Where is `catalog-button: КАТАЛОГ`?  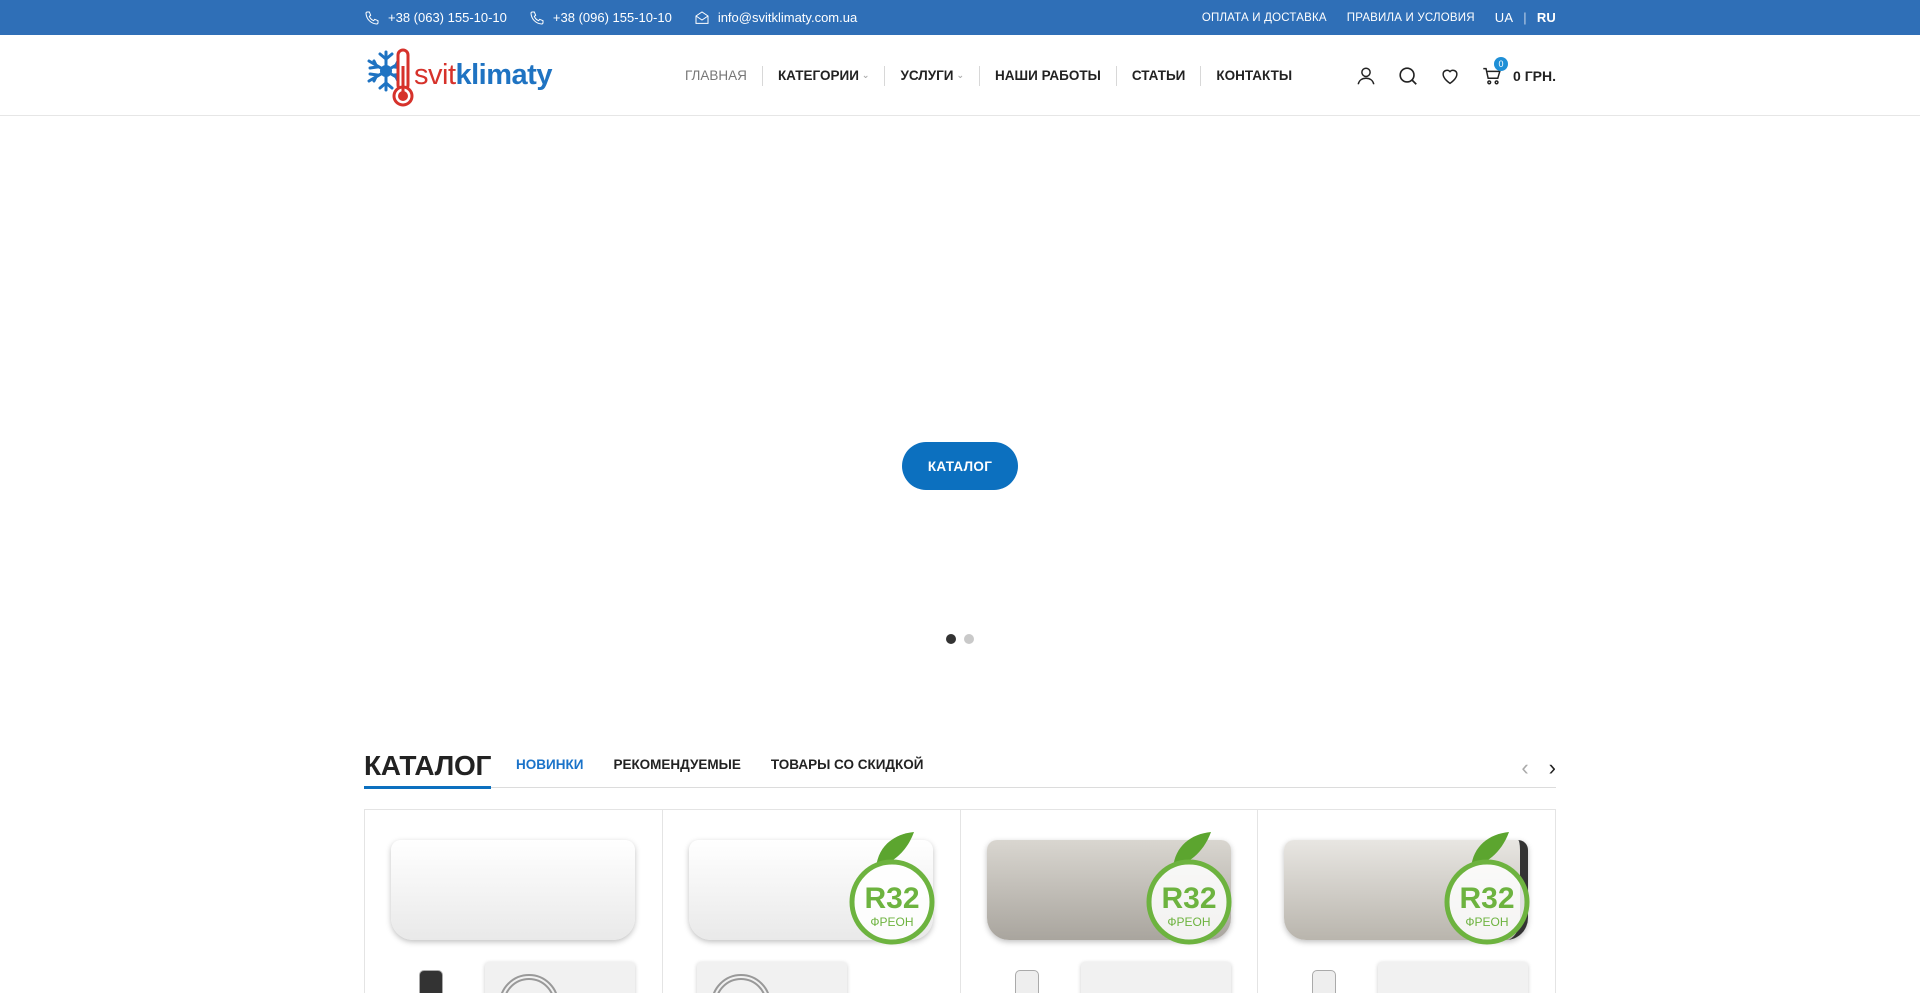
catalog-button: КАТАЛОГ is located at coordinates (960, 466).